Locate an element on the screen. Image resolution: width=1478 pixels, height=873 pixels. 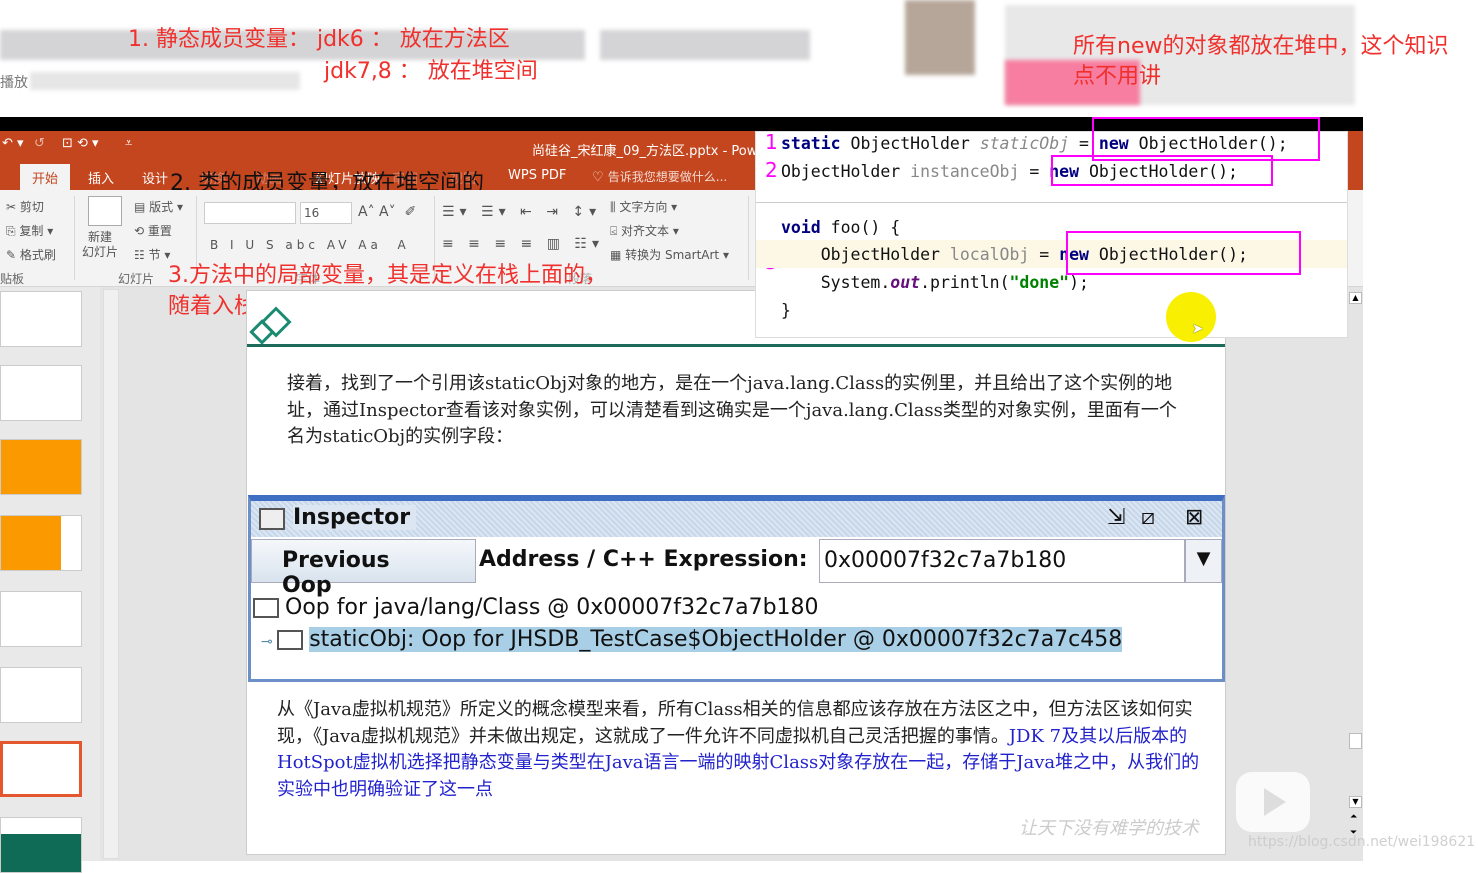
copy-label: 复制 is located at coordinates (31, 231).